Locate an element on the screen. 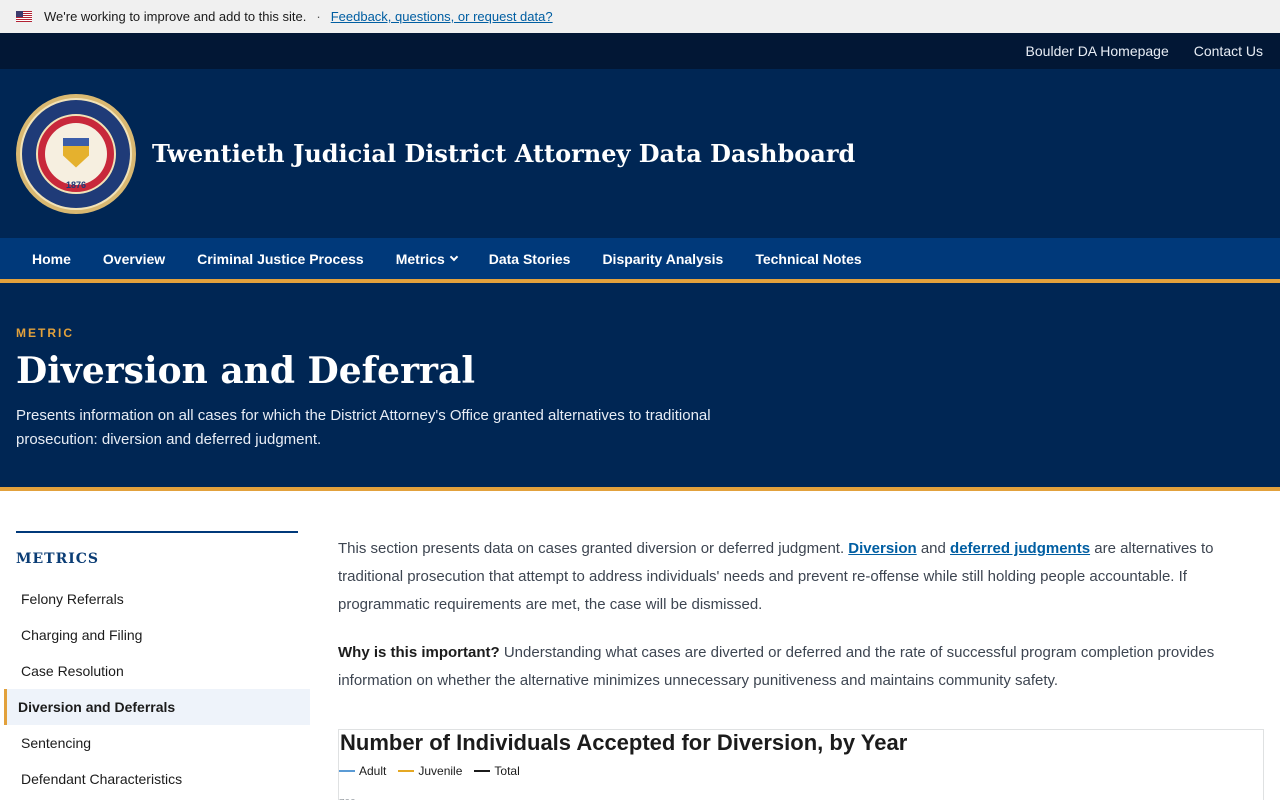 The height and width of the screenshot is (800, 1280). legend-swatch-juvenile is located at coordinates (406, 771).